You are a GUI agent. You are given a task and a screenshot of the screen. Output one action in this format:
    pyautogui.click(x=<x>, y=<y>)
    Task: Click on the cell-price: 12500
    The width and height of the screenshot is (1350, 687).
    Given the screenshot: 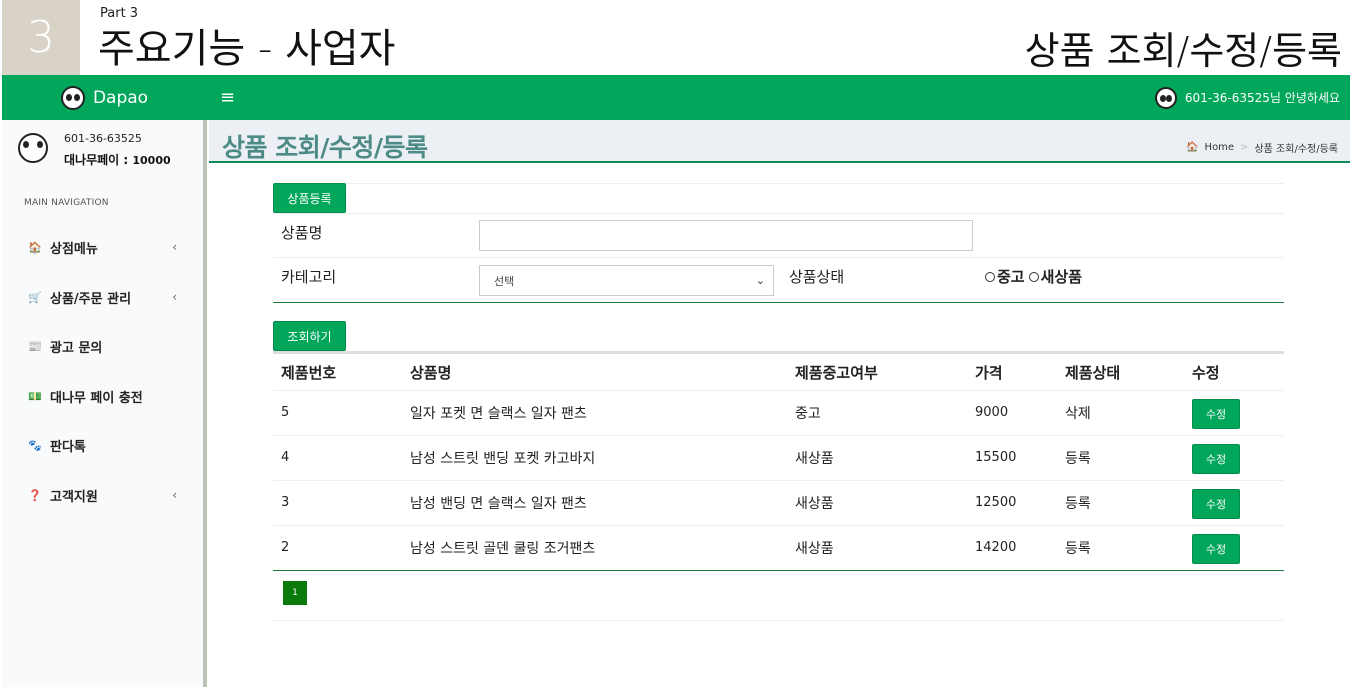 What is the action you would take?
    pyautogui.click(x=996, y=502)
    